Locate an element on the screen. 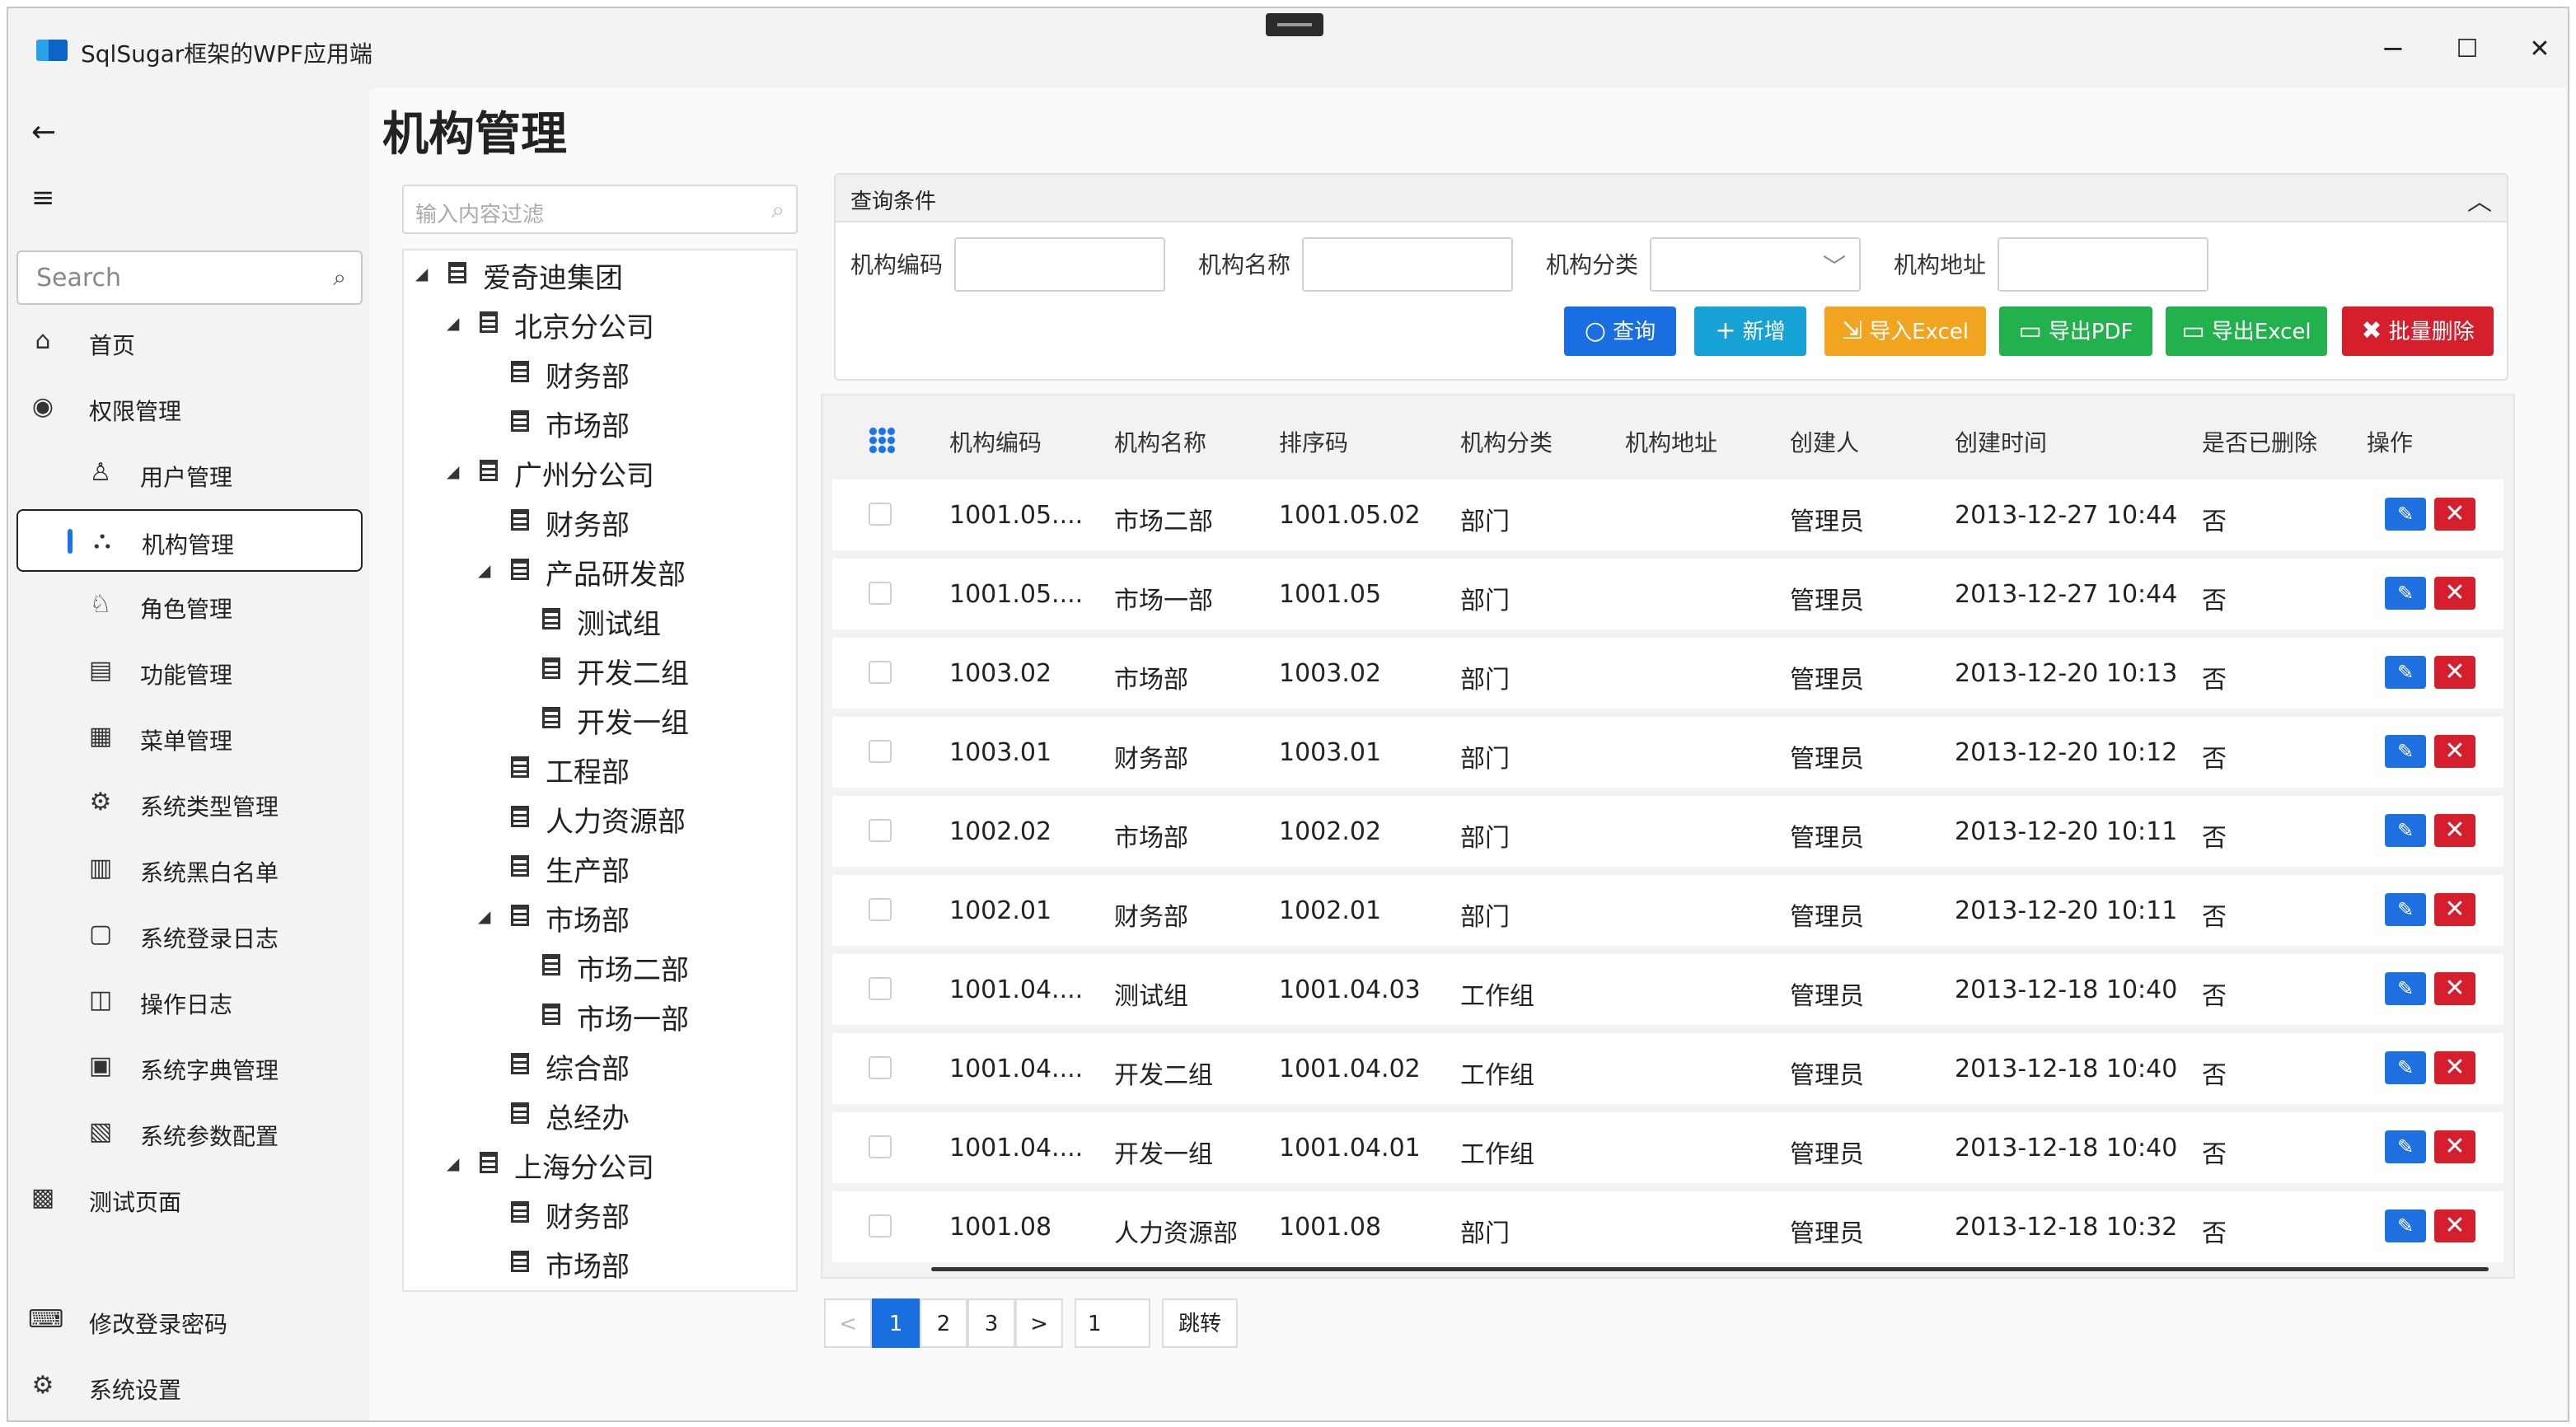  column-header: 机构地址 is located at coordinates (1671, 441).